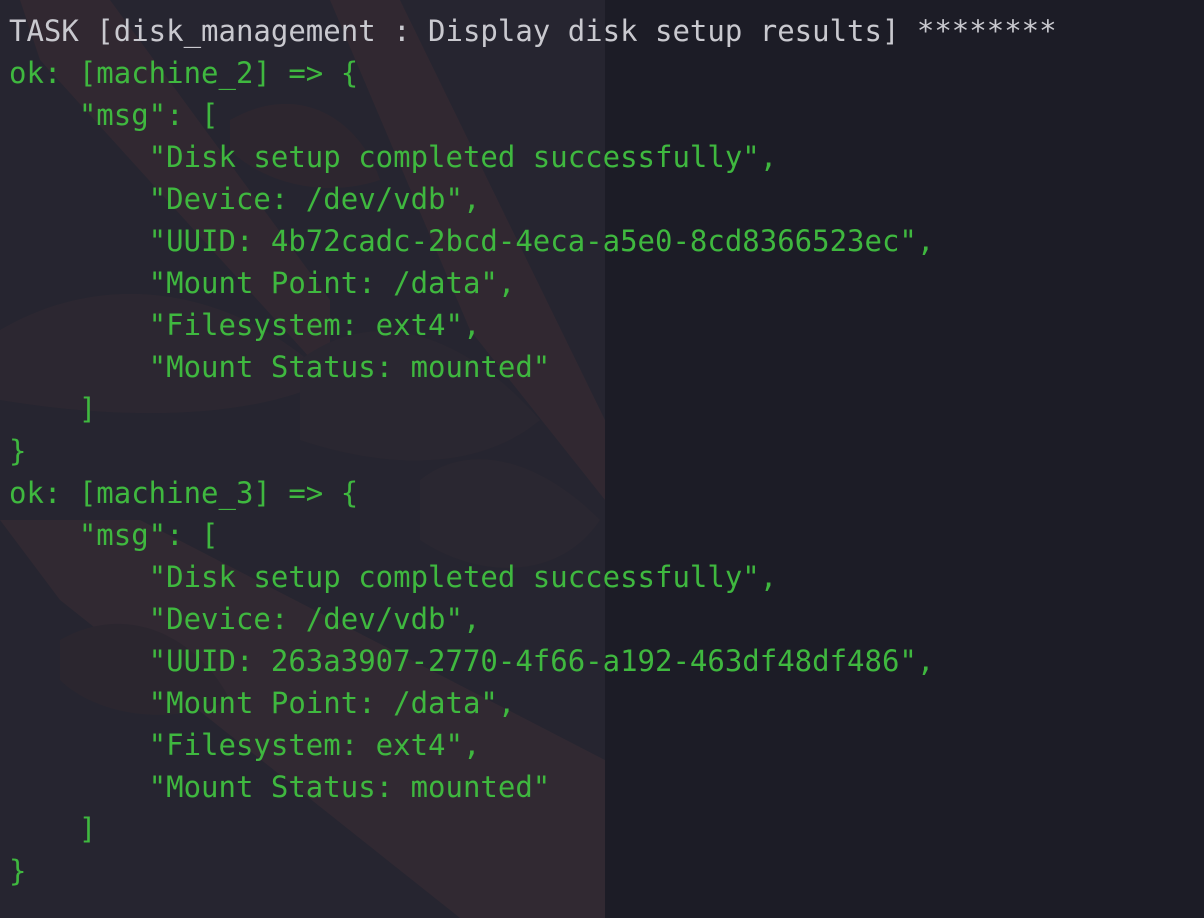 The width and height of the screenshot is (1204, 918). Describe the element at coordinates (184, 493) in the screenshot. I see `terminal-output-line: ok: [machine_3] => {` at that location.